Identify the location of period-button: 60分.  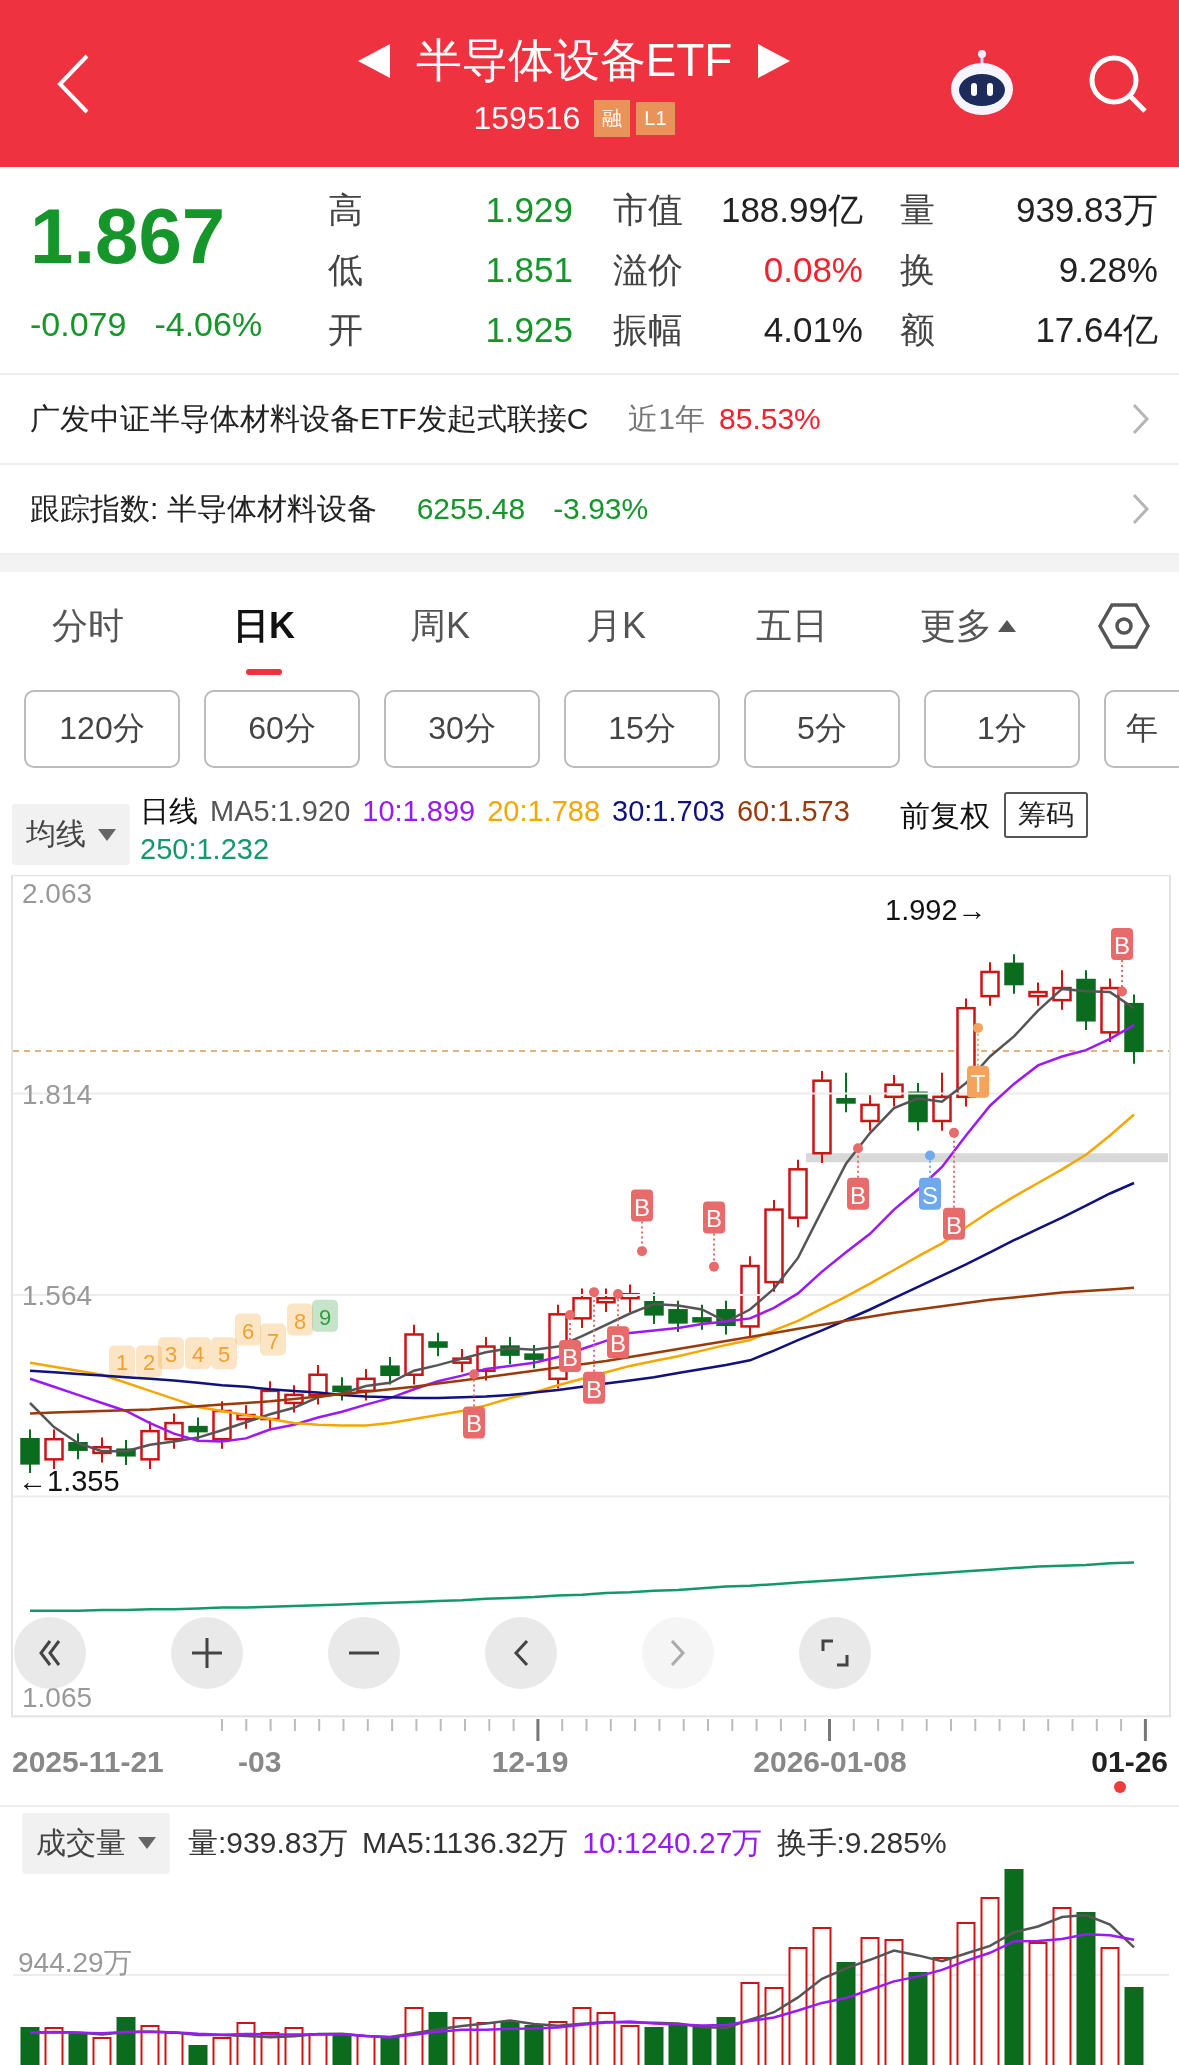
(282, 729).